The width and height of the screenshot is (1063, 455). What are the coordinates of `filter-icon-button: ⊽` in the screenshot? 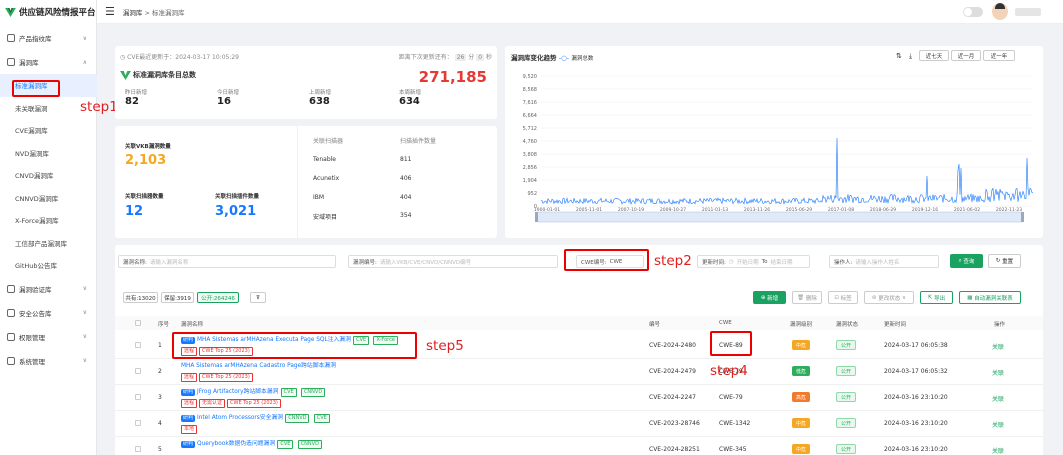 It's located at (258, 297).